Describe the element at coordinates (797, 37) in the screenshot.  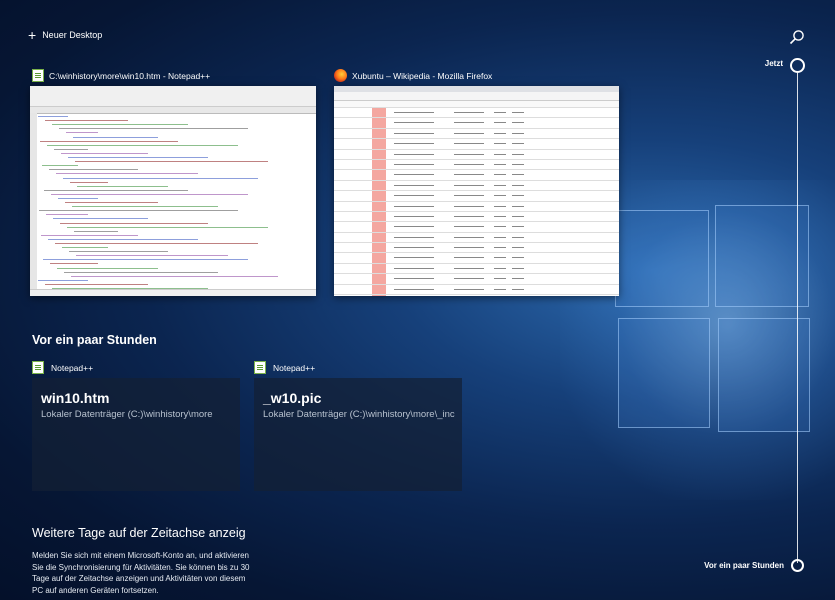
I see `search-icon` at that location.